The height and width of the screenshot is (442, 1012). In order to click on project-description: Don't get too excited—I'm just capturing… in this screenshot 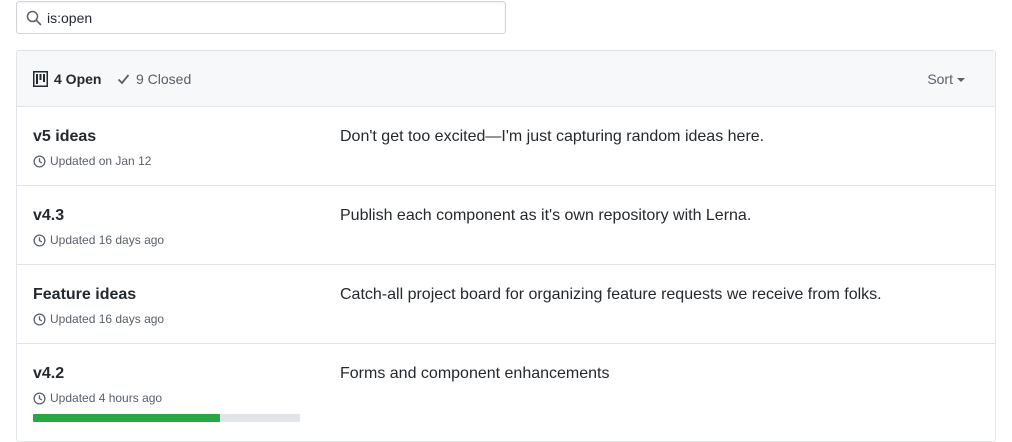, I will do `click(552, 136)`.